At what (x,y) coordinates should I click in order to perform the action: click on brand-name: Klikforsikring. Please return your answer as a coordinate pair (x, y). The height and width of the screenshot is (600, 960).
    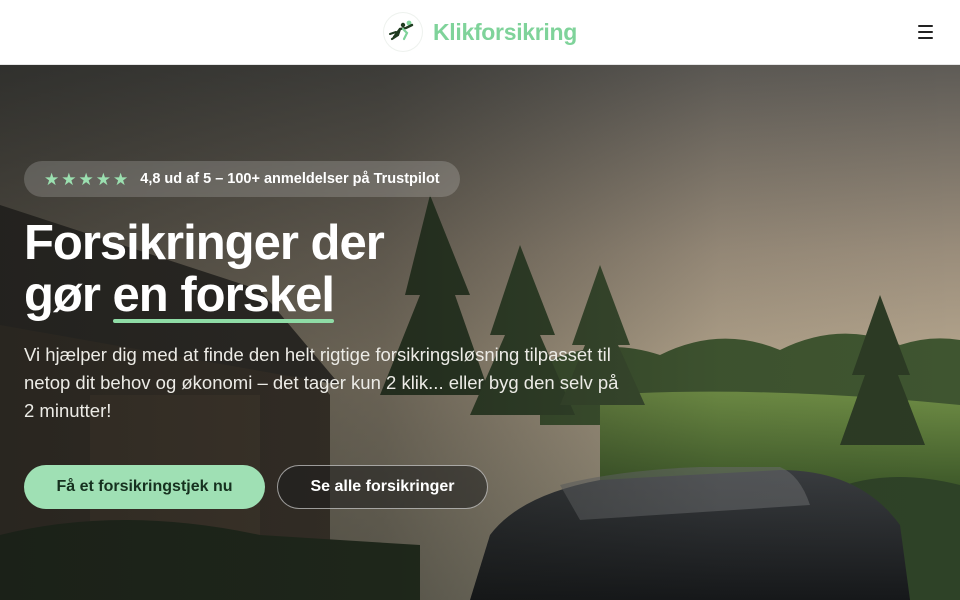
    Looking at the image, I should click on (505, 31).